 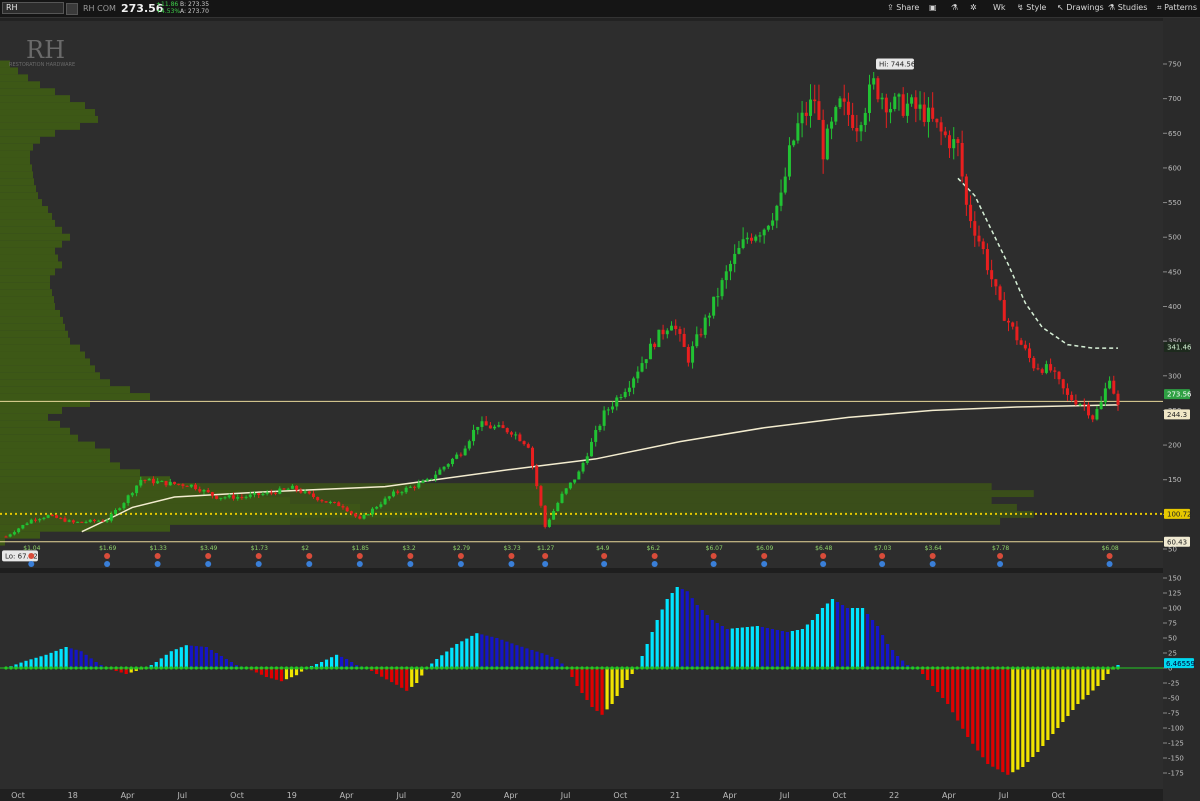 What do you see at coordinates (933, 548) in the screenshot?
I see `event-label: $3.64` at bounding box center [933, 548].